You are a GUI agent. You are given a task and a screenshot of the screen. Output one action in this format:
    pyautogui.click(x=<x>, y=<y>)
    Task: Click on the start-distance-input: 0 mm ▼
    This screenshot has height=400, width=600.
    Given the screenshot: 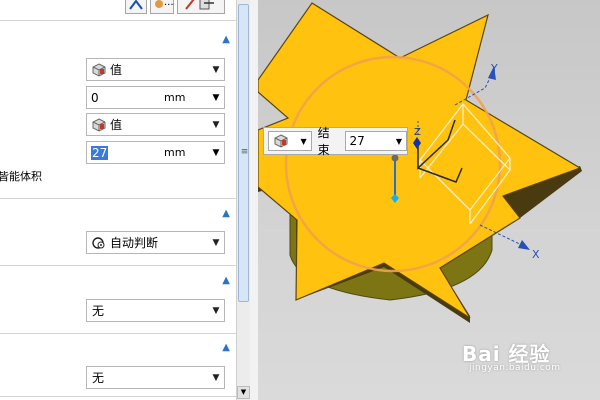 What is the action you would take?
    pyautogui.click(x=155, y=97)
    